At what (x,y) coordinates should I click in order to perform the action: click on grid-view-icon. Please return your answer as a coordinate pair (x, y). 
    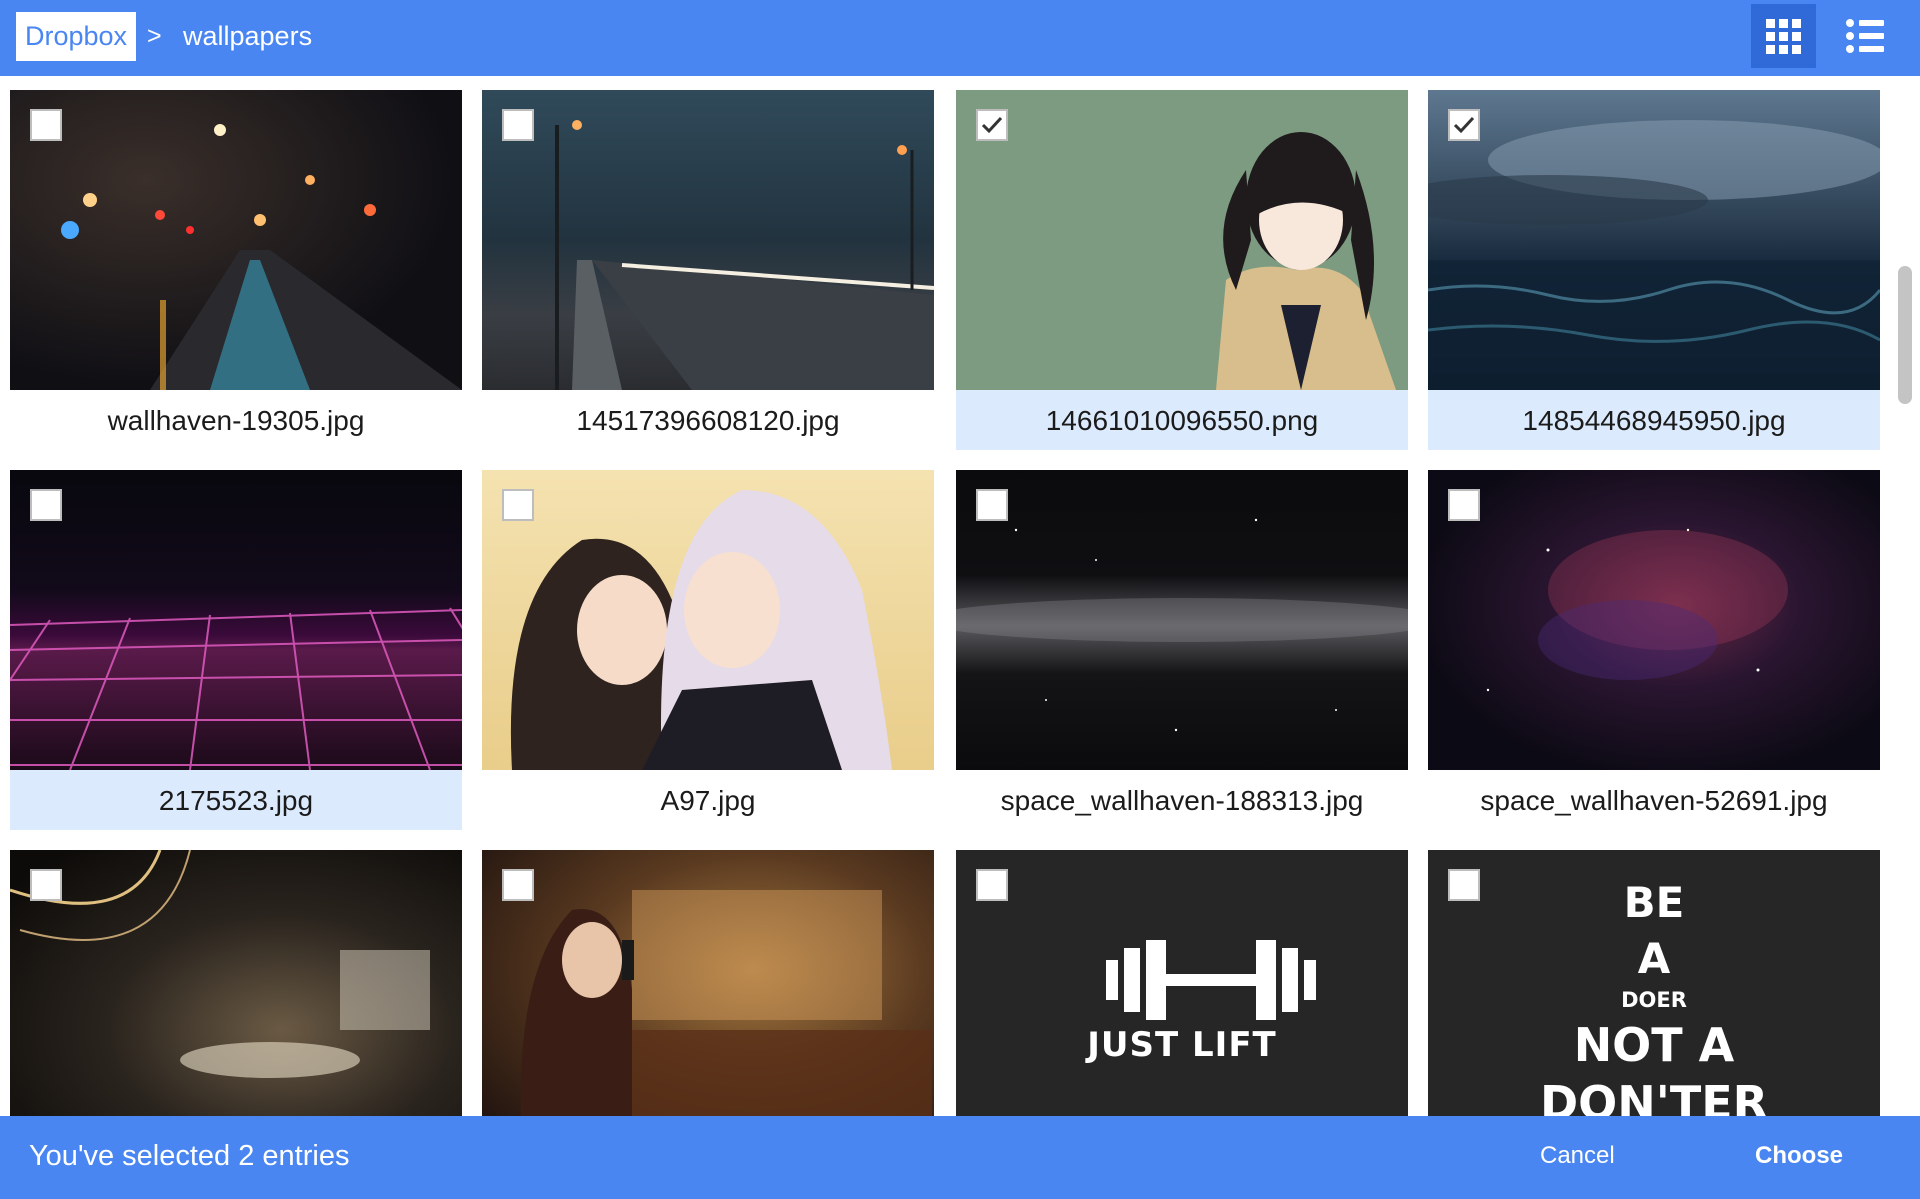
    Looking at the image, I should click on (1783, 36).